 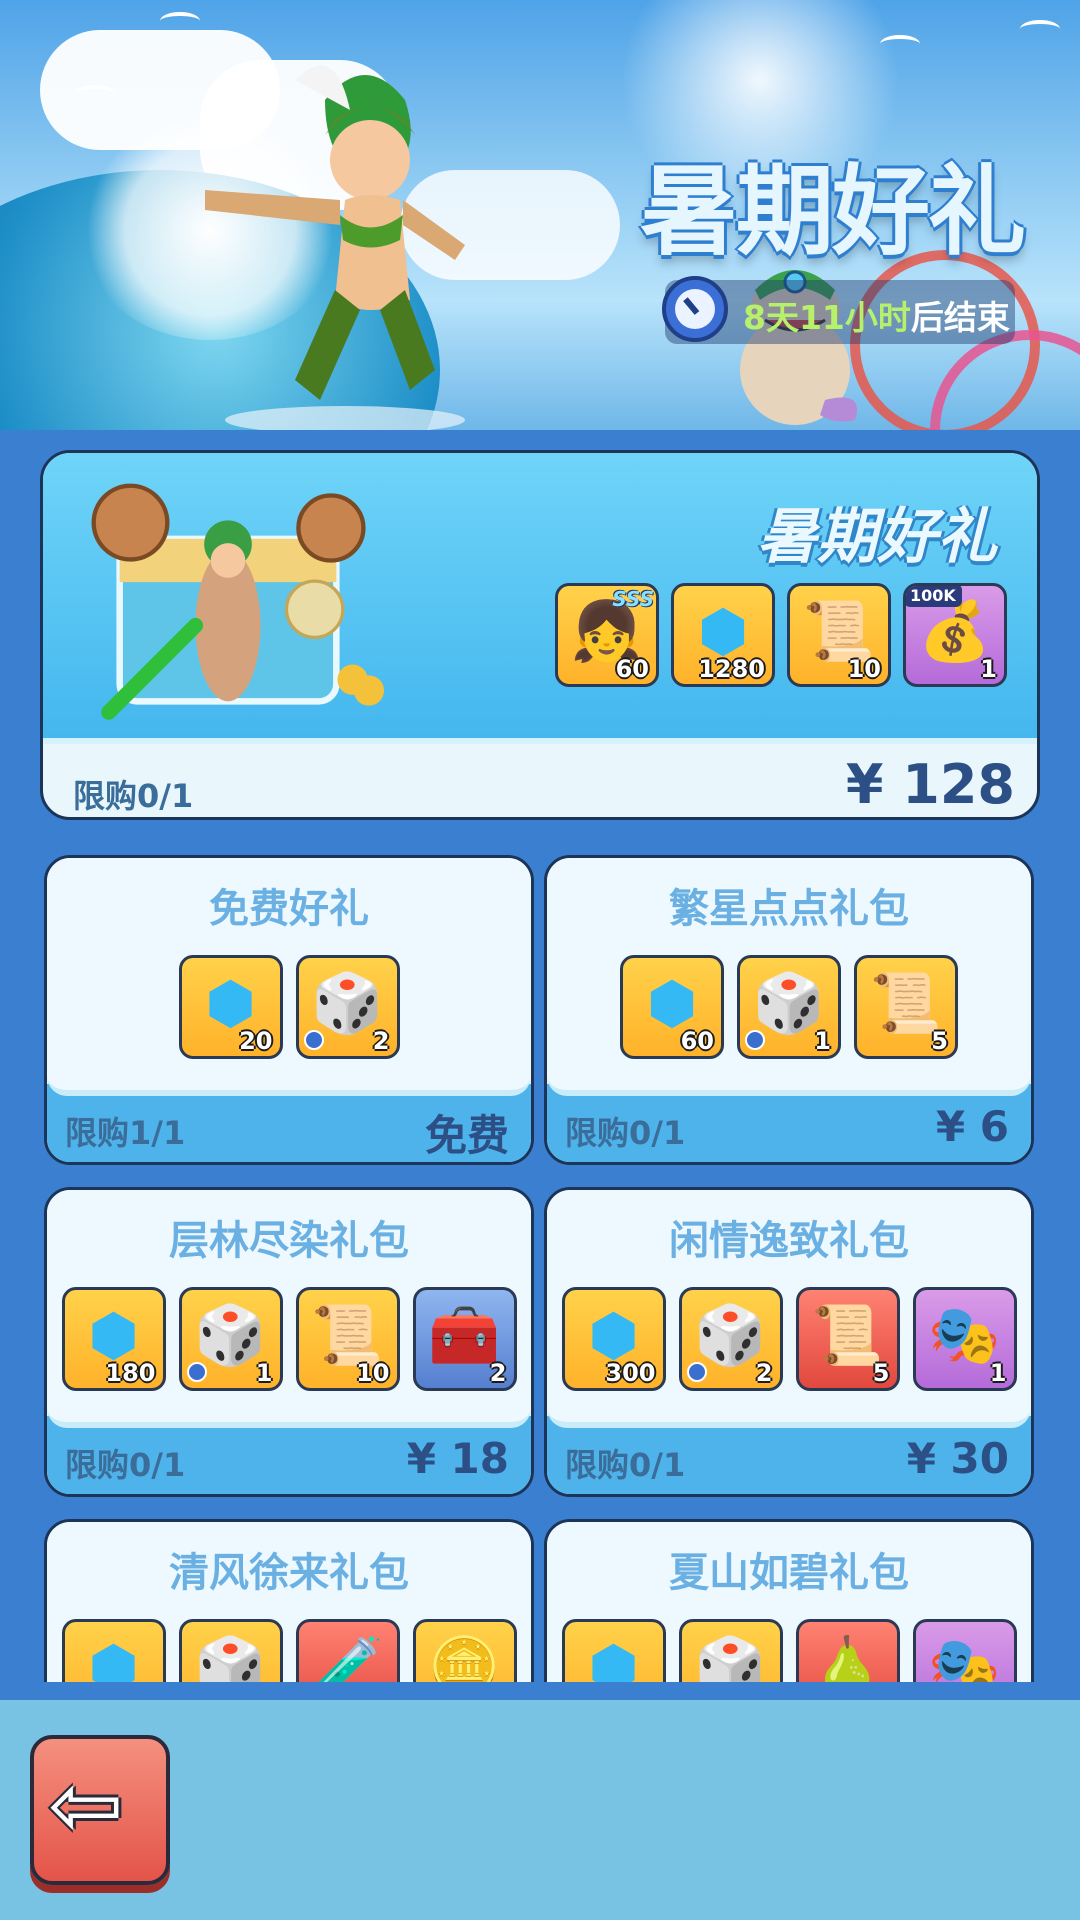 What do you see at coordinates (256, 1041) in the screenshot?
I see `item-quantity: 20` at bounding box center [256, 1041].